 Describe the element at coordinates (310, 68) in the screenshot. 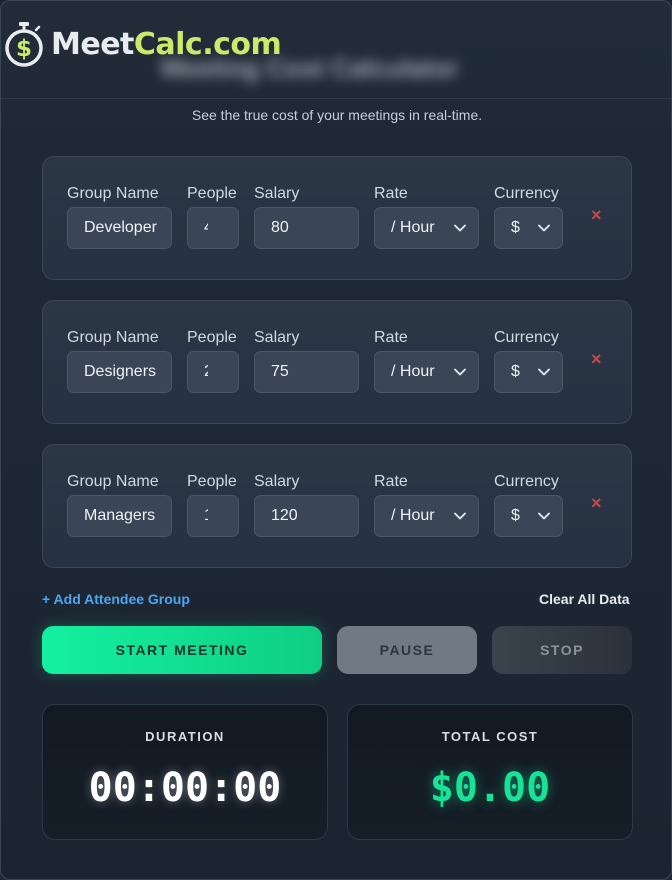

I see `page-title: Meeting Cost Calculator` at that location.